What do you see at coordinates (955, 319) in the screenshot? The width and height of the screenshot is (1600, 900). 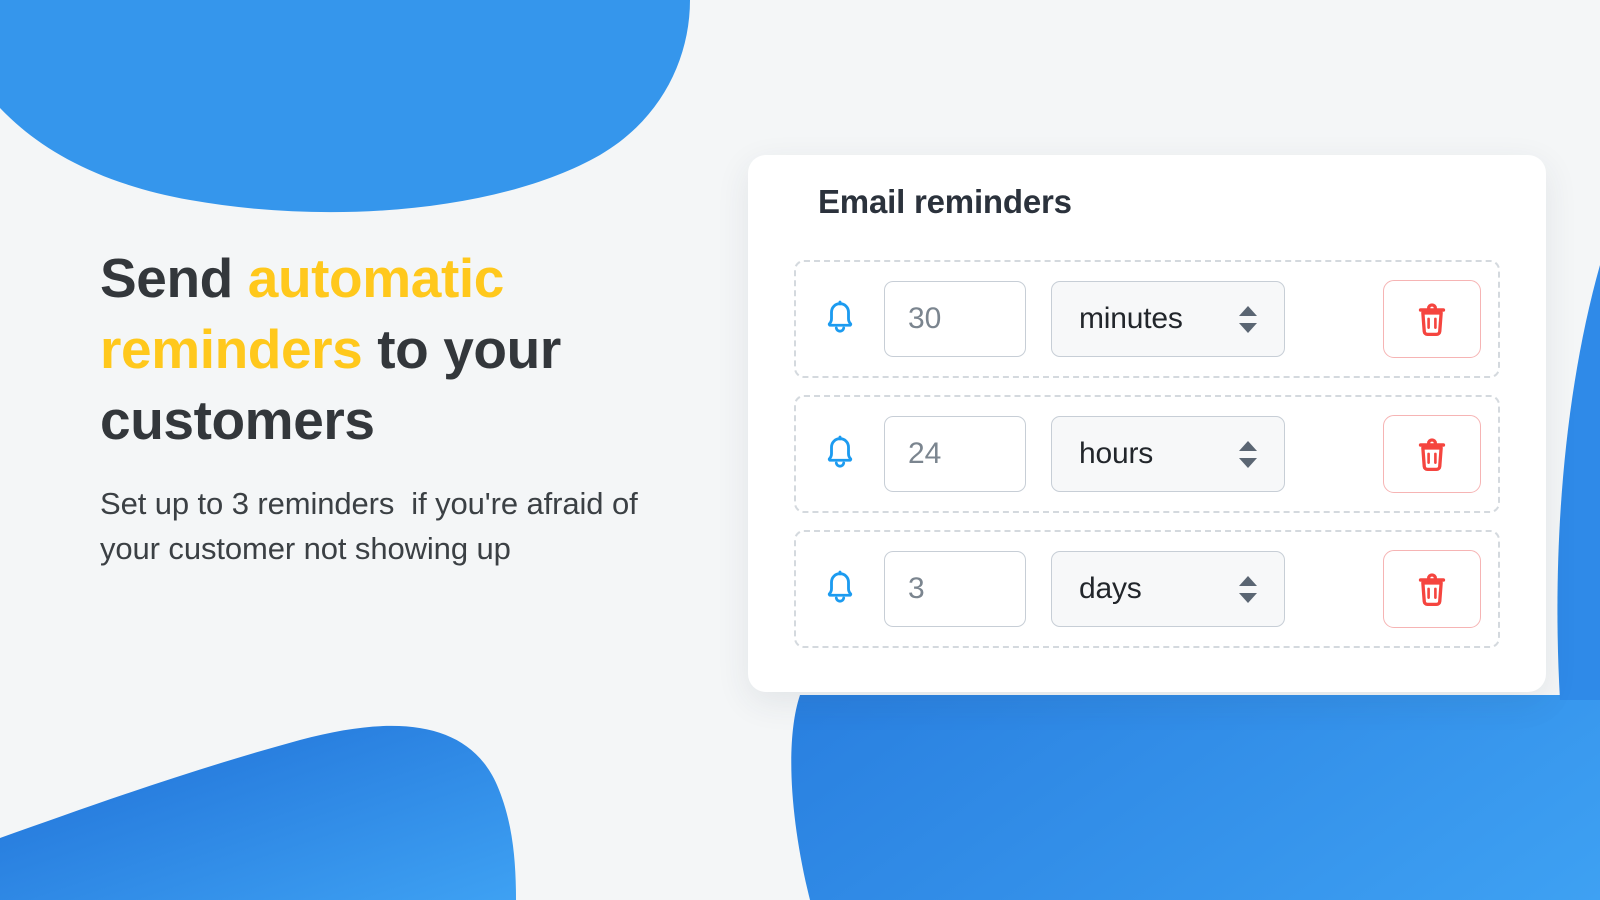 I see `delay-value-input: 30` at bounding box center [955, 319].